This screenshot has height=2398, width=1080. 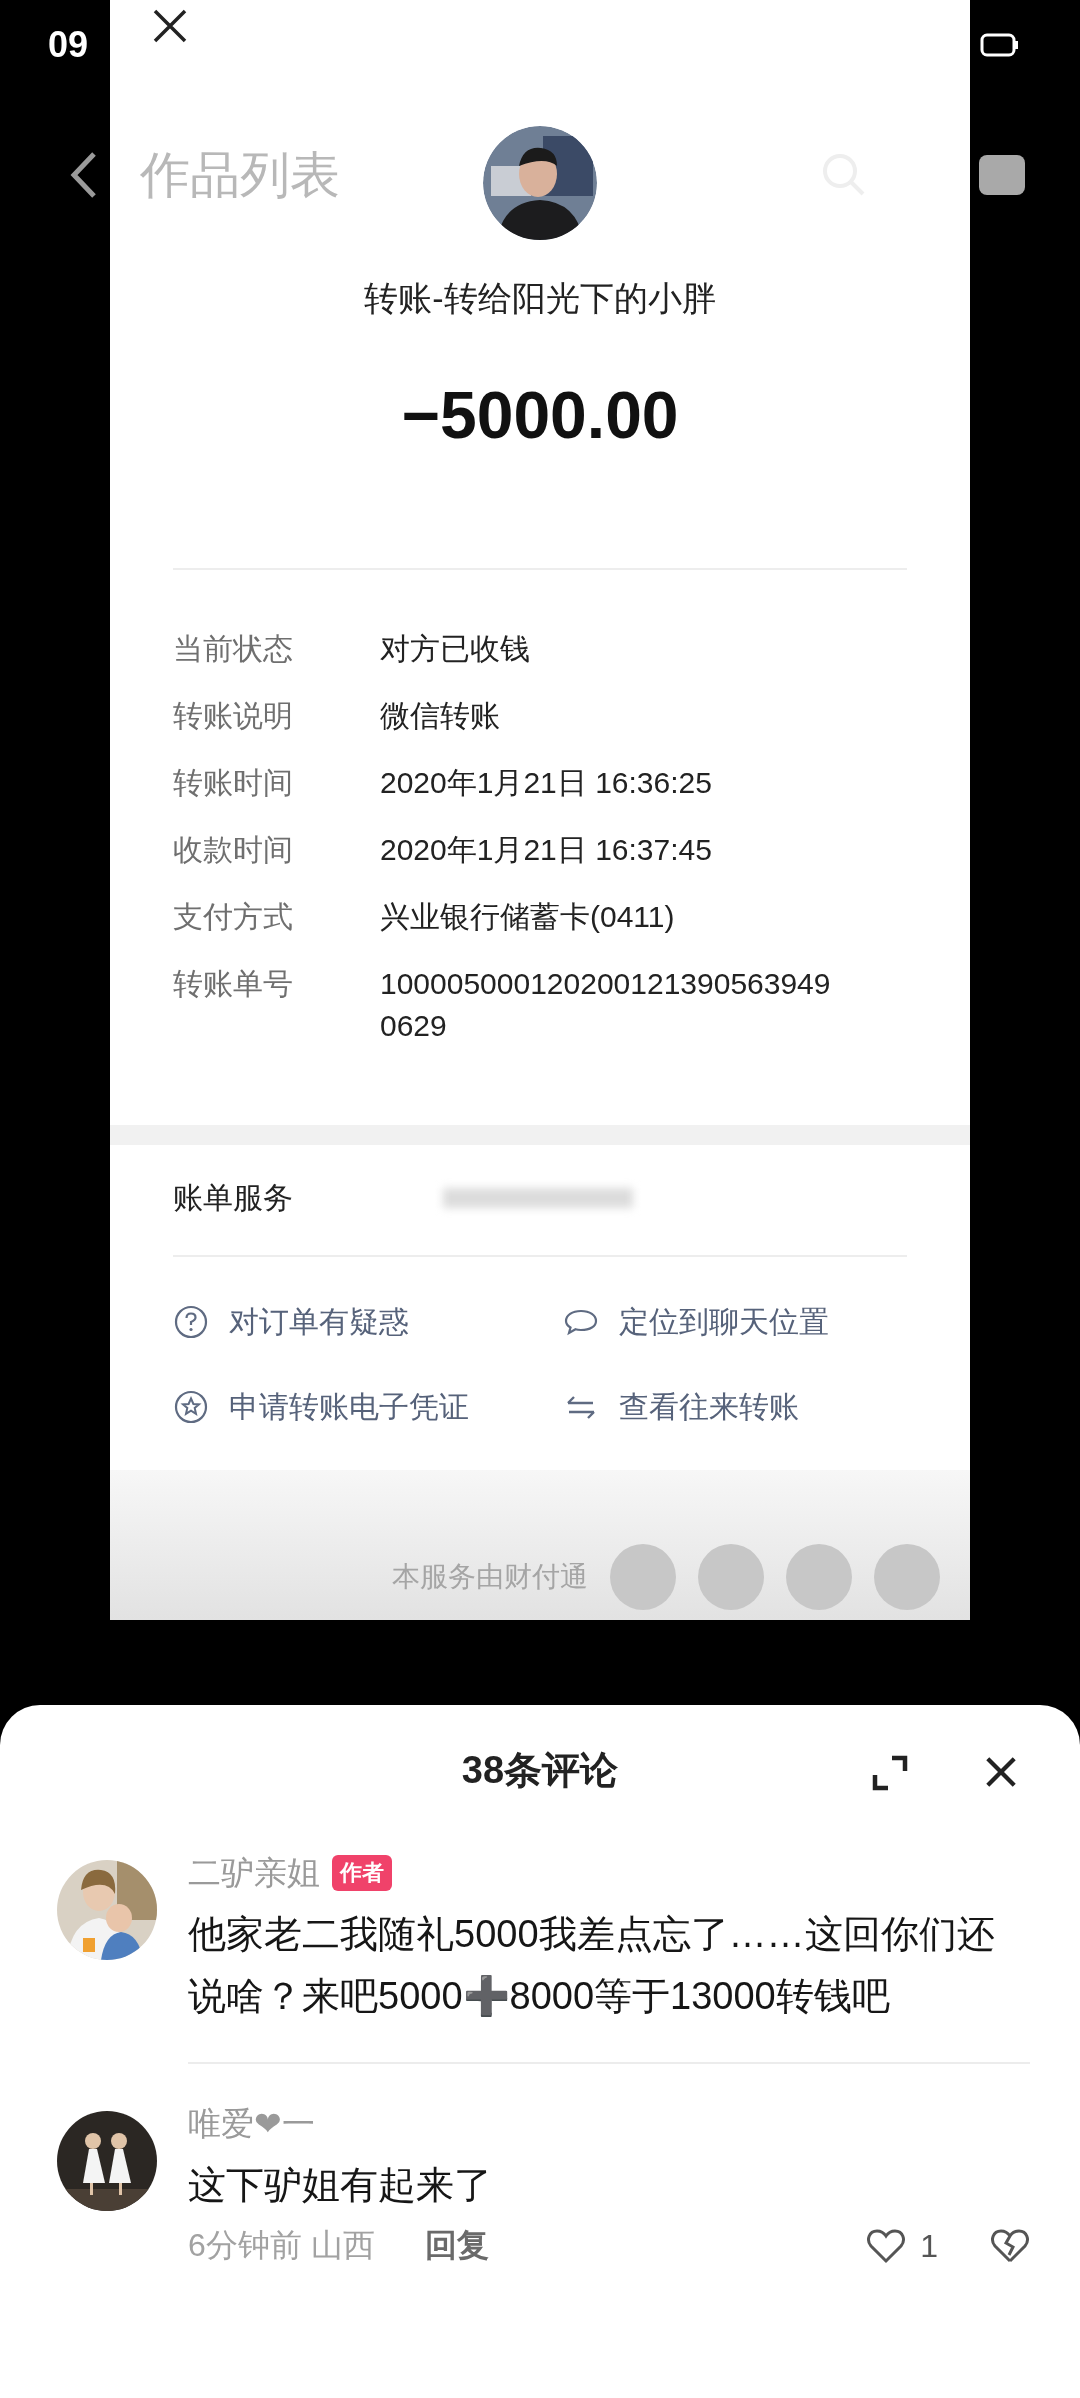 I want to click on author-badge: 作者, so click(x=362, y=1873).